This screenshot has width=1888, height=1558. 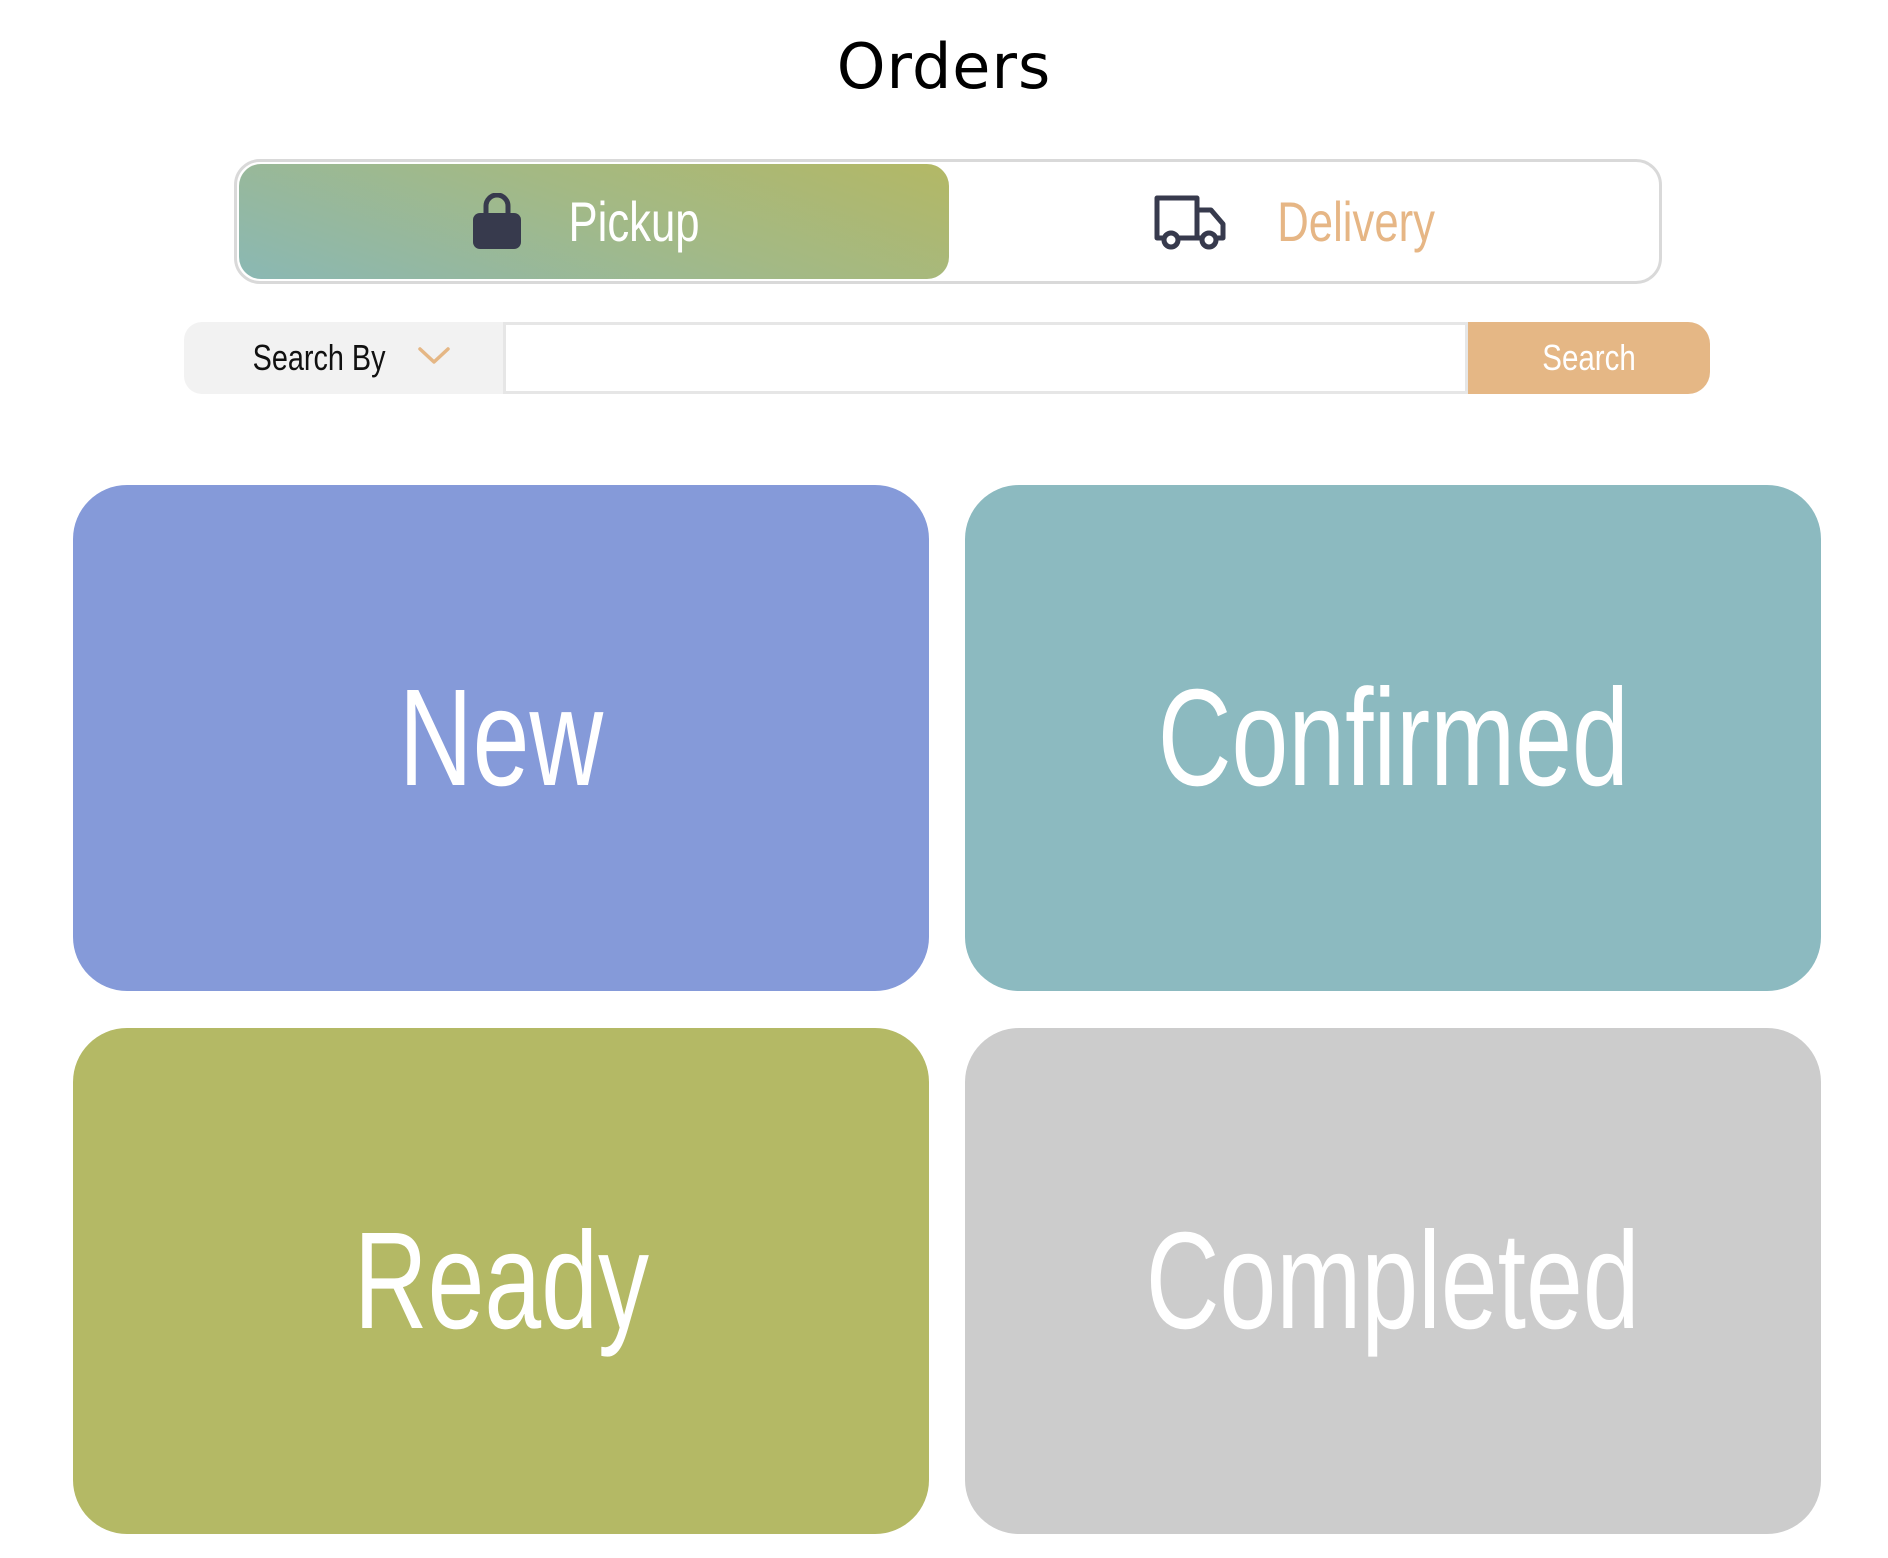 I want to click on status-tile-label: Confirmed, so click(x=1393, y=737).